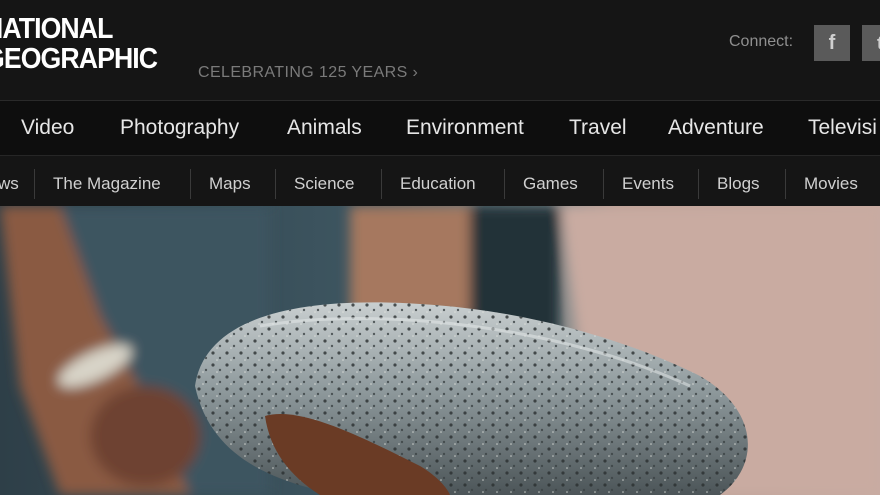 This screenshot has height=495, width=880. I want to click on nav-travel: Travel, so click(598, 128).